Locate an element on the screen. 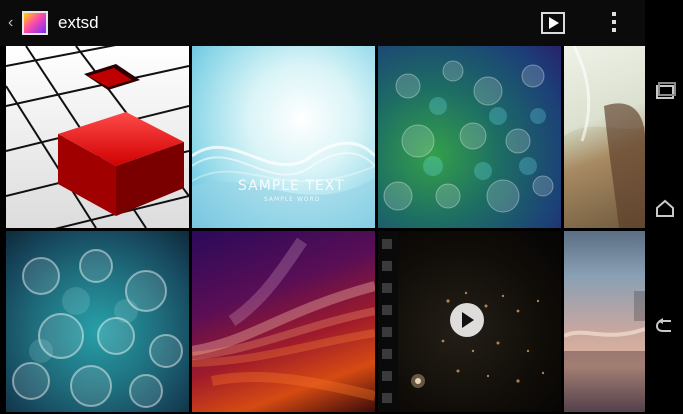 This screenshot has width=683, height=414. back-icon is located at coordinates (663, 325).